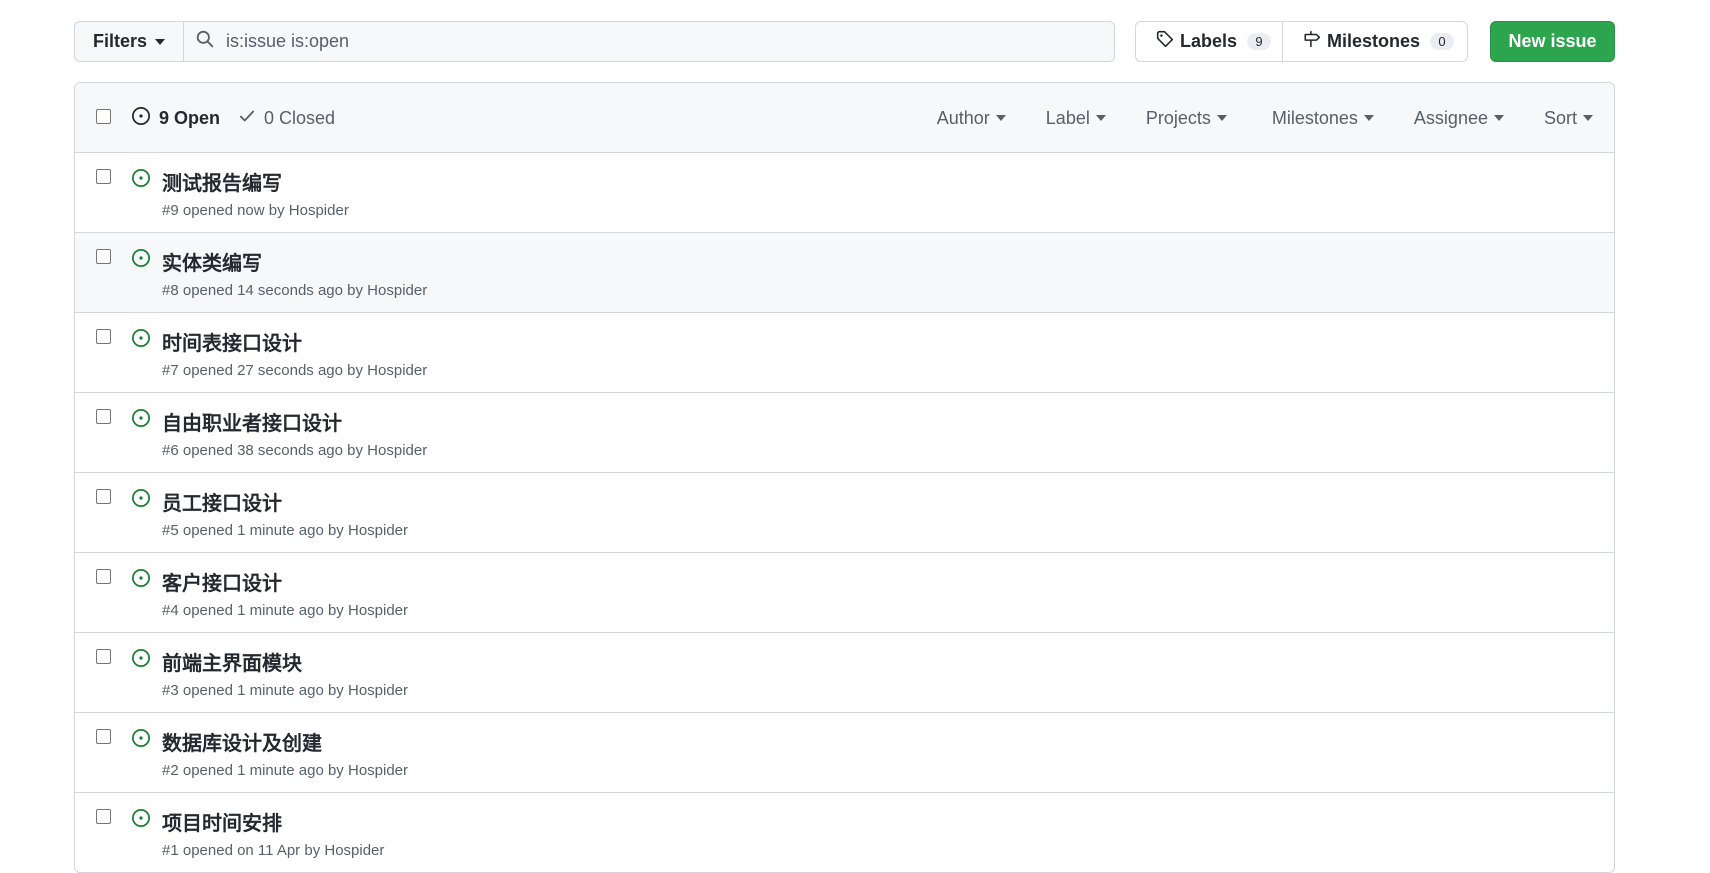 The height and width of the screenshot is (873, 1710). I want to click on milestones-filter-label: Milestones, so click(1314, 117).